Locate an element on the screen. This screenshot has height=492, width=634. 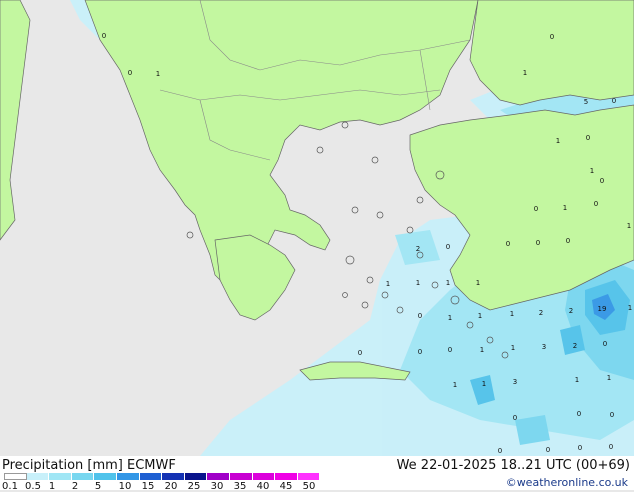
precip-value-label: 5 is located at coordinates (586, 102).